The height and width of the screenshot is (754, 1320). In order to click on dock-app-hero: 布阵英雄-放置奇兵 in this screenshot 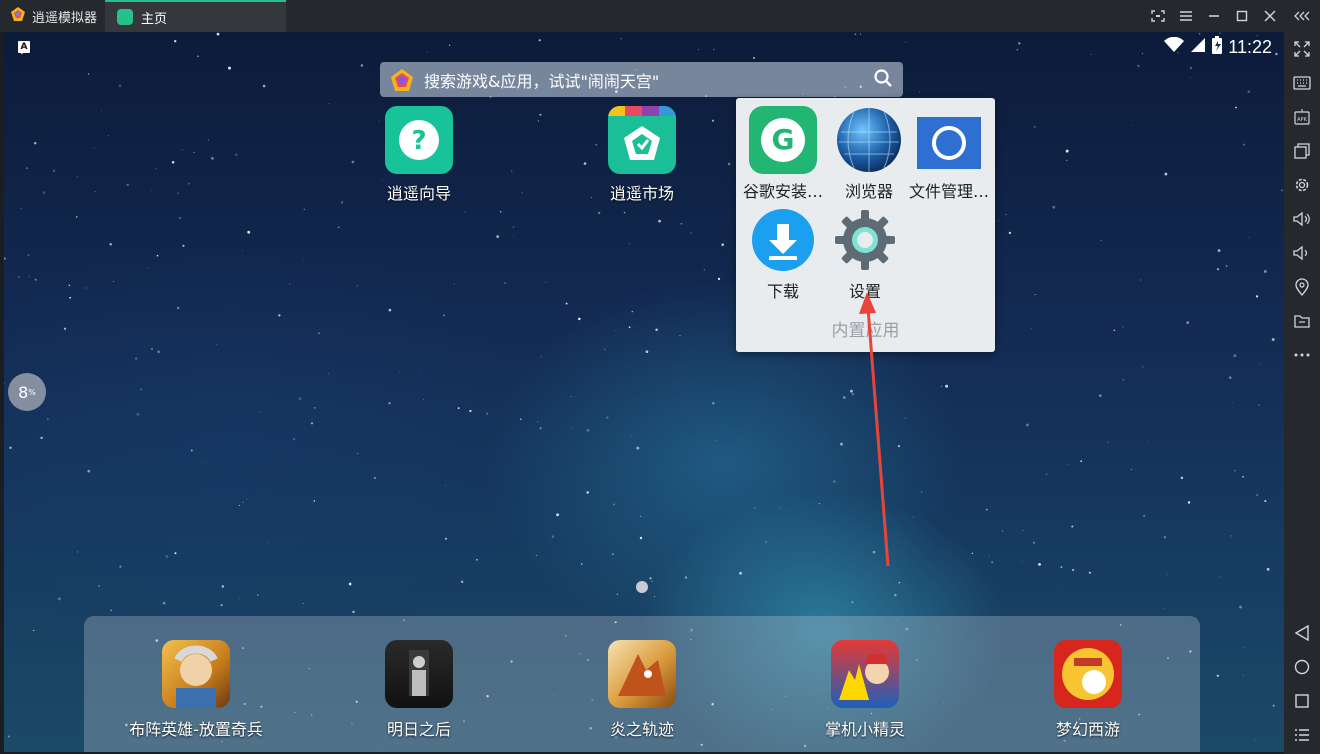, I will do `click(196, 690)`.